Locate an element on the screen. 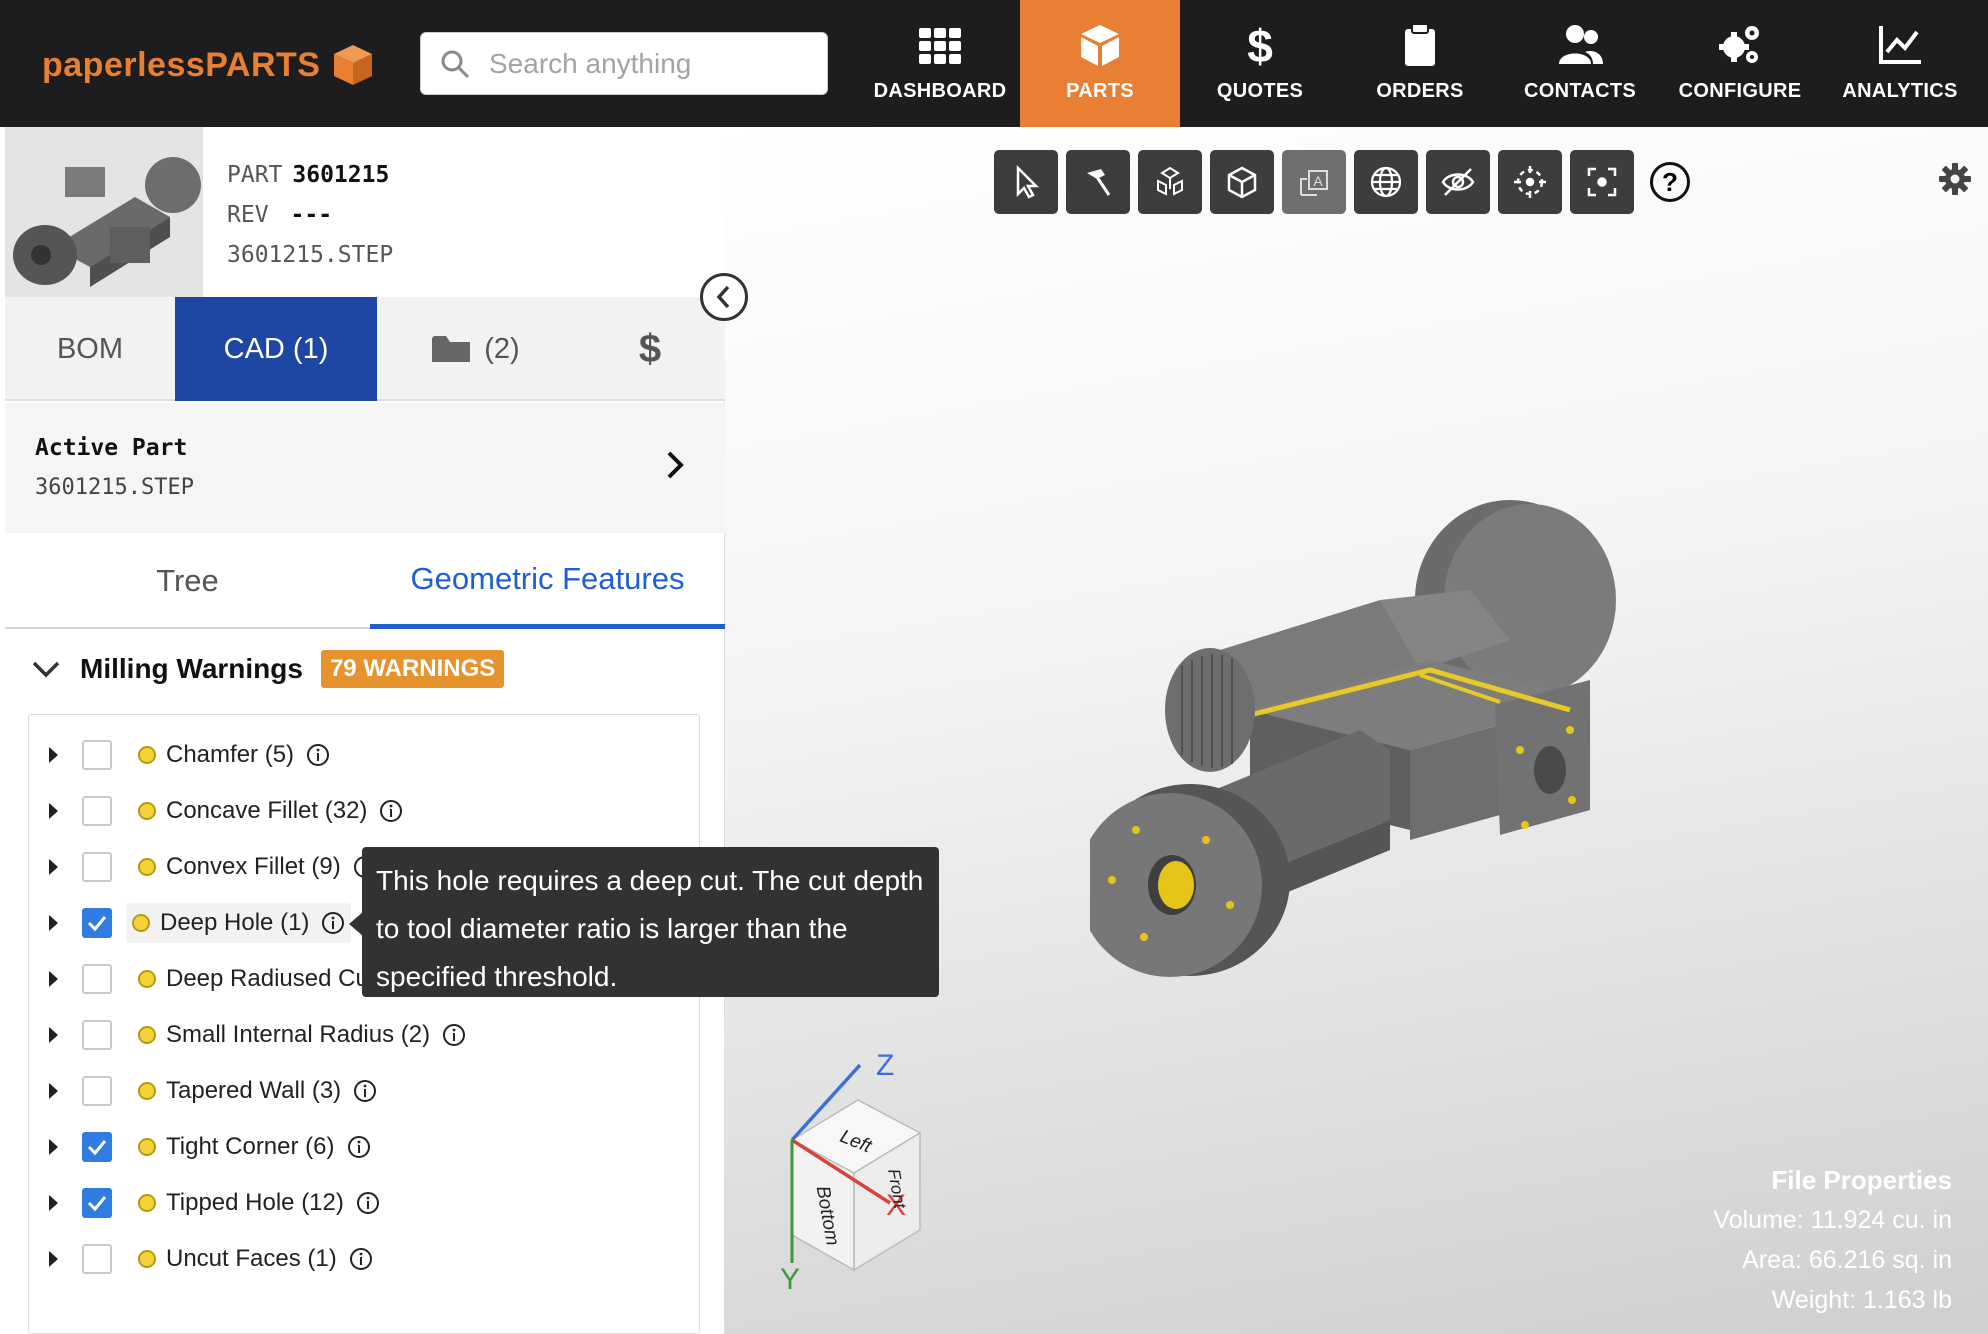 The width and height of the screenshot is (1988, 1334). feature-row-chamfer: Chamfer (5) is located at coordinates (364, 755).